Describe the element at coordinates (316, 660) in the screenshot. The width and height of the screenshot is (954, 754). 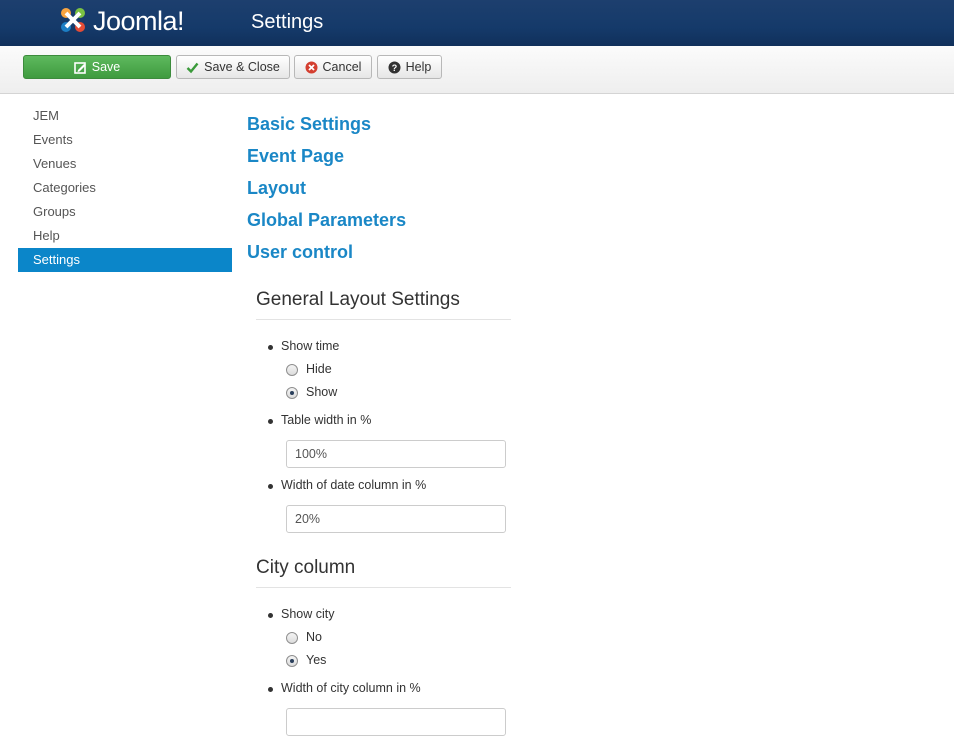
I see `radio-yes-label: Yes` at that location.